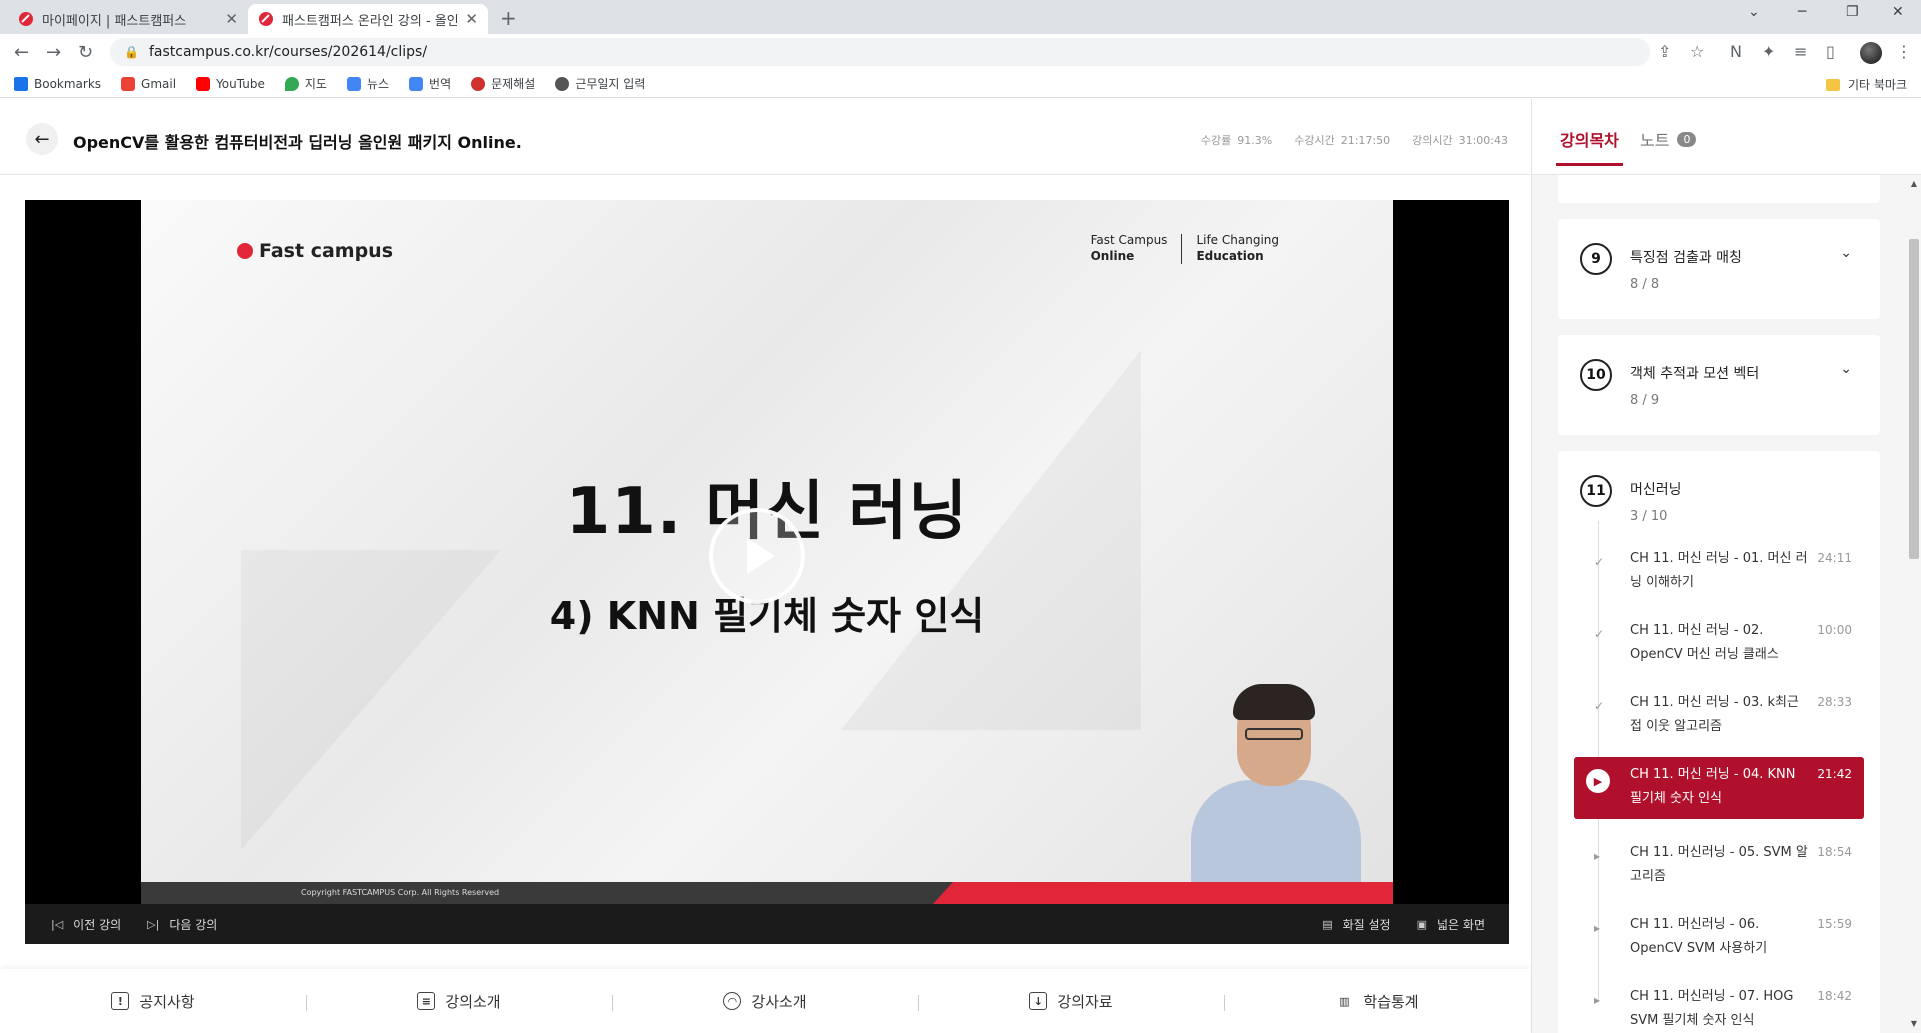 The width and height of the screenshot is (1921, 1033). Describe the element at coordinates (120, 1001) in the screenshot. I see `exclamation-icon: !` at that location.